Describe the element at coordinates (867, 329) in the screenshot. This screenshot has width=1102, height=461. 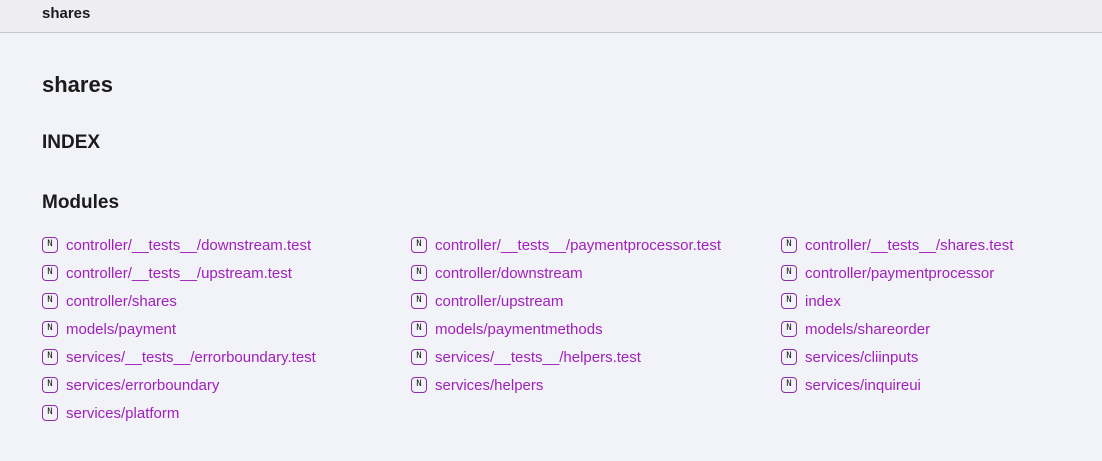
I see `module-link: models/shareorder` at that location.